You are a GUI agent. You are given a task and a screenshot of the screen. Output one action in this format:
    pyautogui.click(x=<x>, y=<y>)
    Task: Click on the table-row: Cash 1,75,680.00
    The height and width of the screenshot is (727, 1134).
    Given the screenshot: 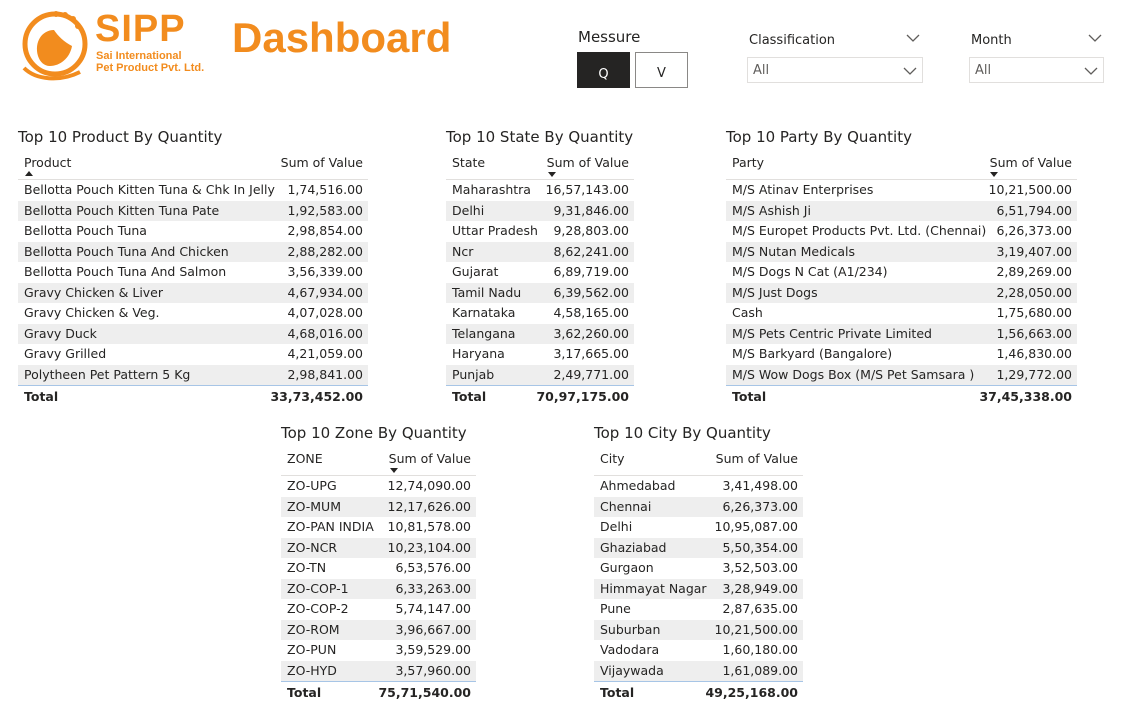 What is the action you would take?
    pyautogui.click(x=901, y=313)
    